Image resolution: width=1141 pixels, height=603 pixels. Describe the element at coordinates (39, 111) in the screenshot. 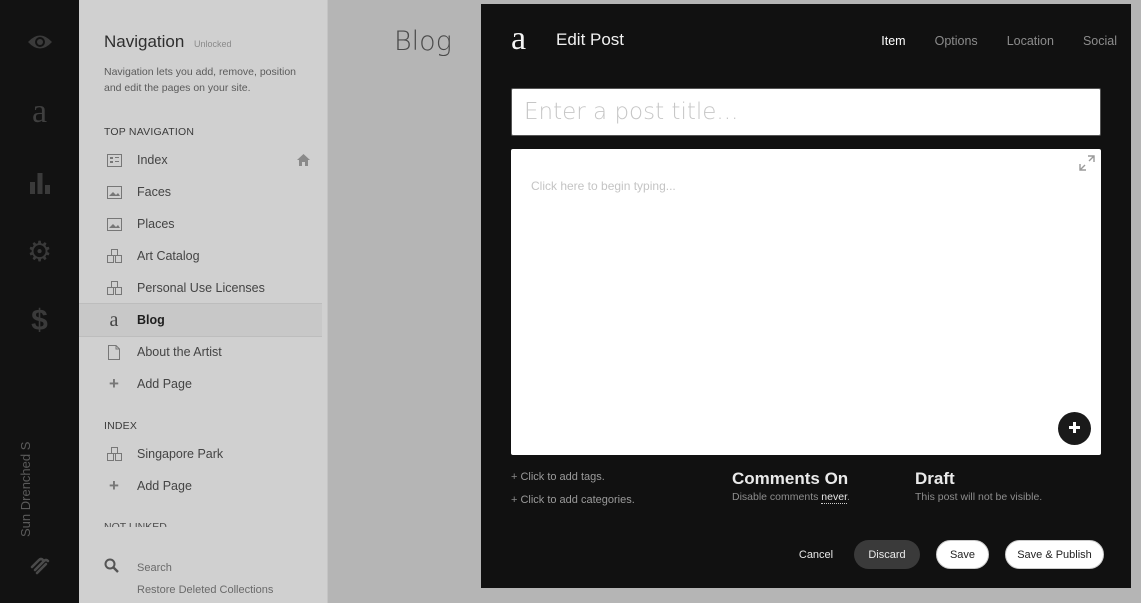

I see `squarespace-a-icon: a` at that location.